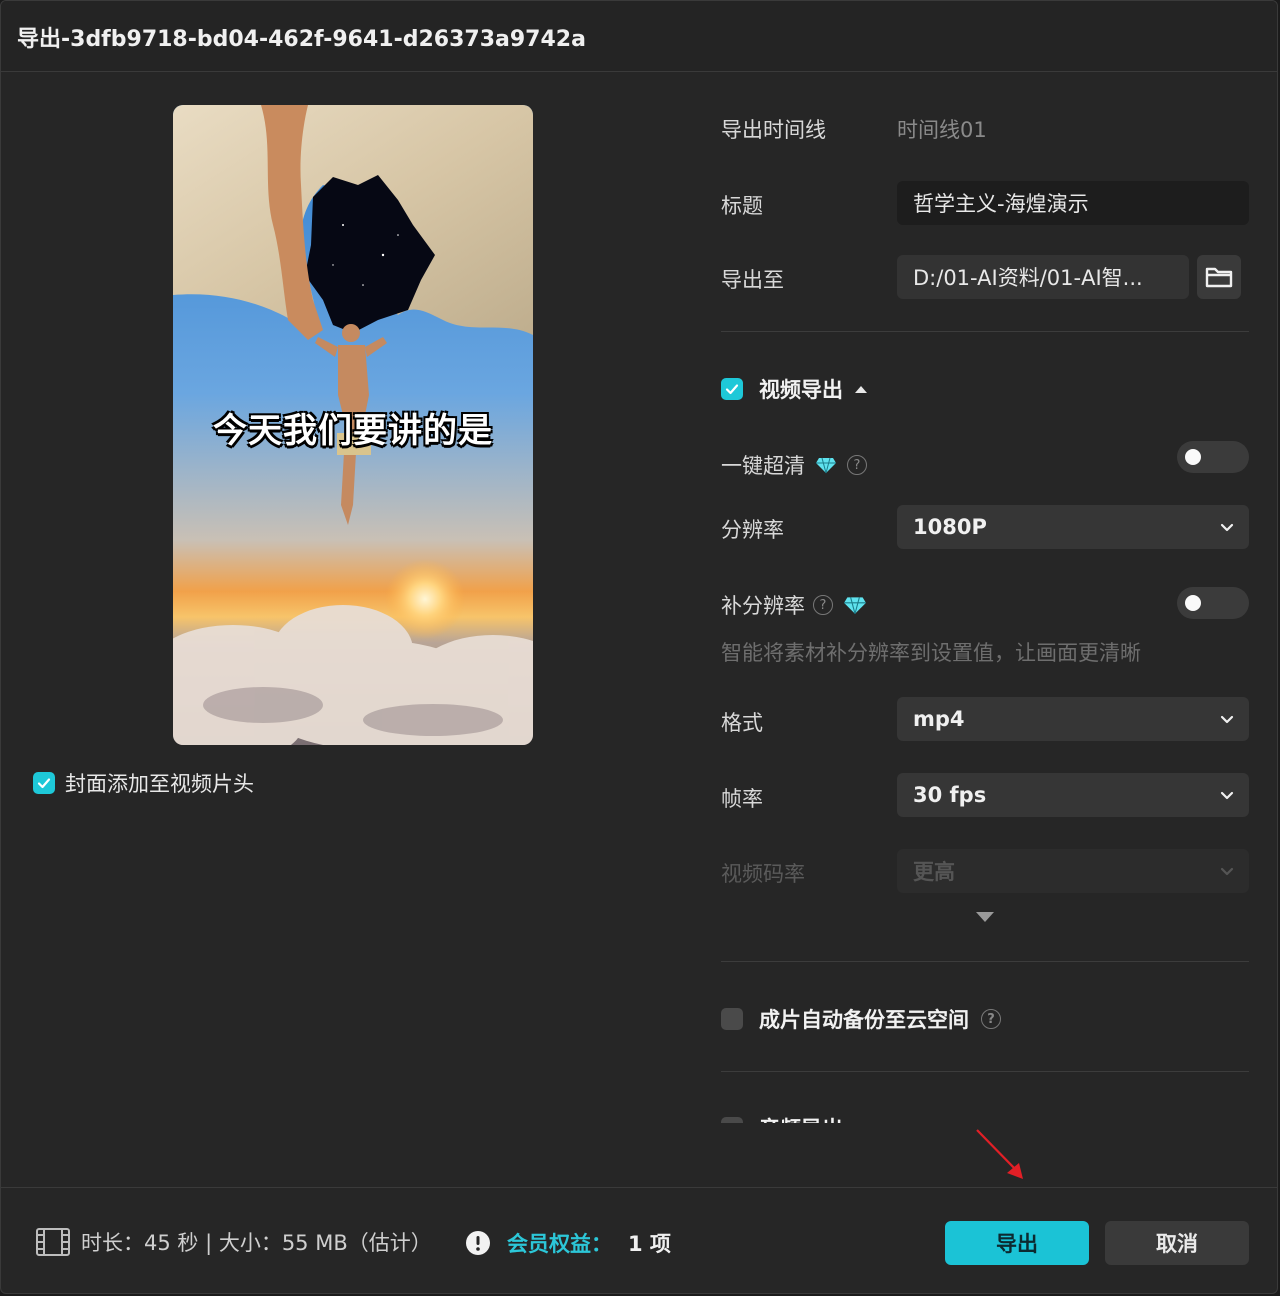  Describe the element at coordinates (763, 466) in the screenshot. I see `one-key-hd-label: 一键超清` at that location.